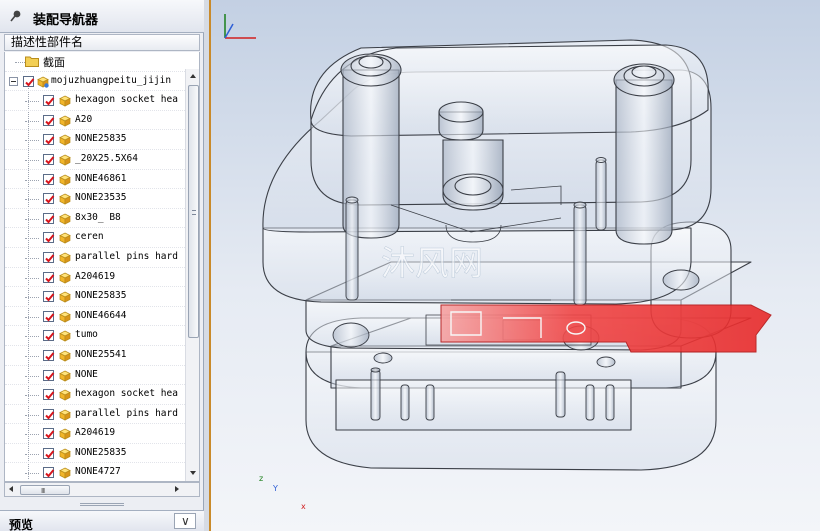 This screenshot has width=820, height=531. I want to click on tree-node-label: NONE46861, so click(101, 178).